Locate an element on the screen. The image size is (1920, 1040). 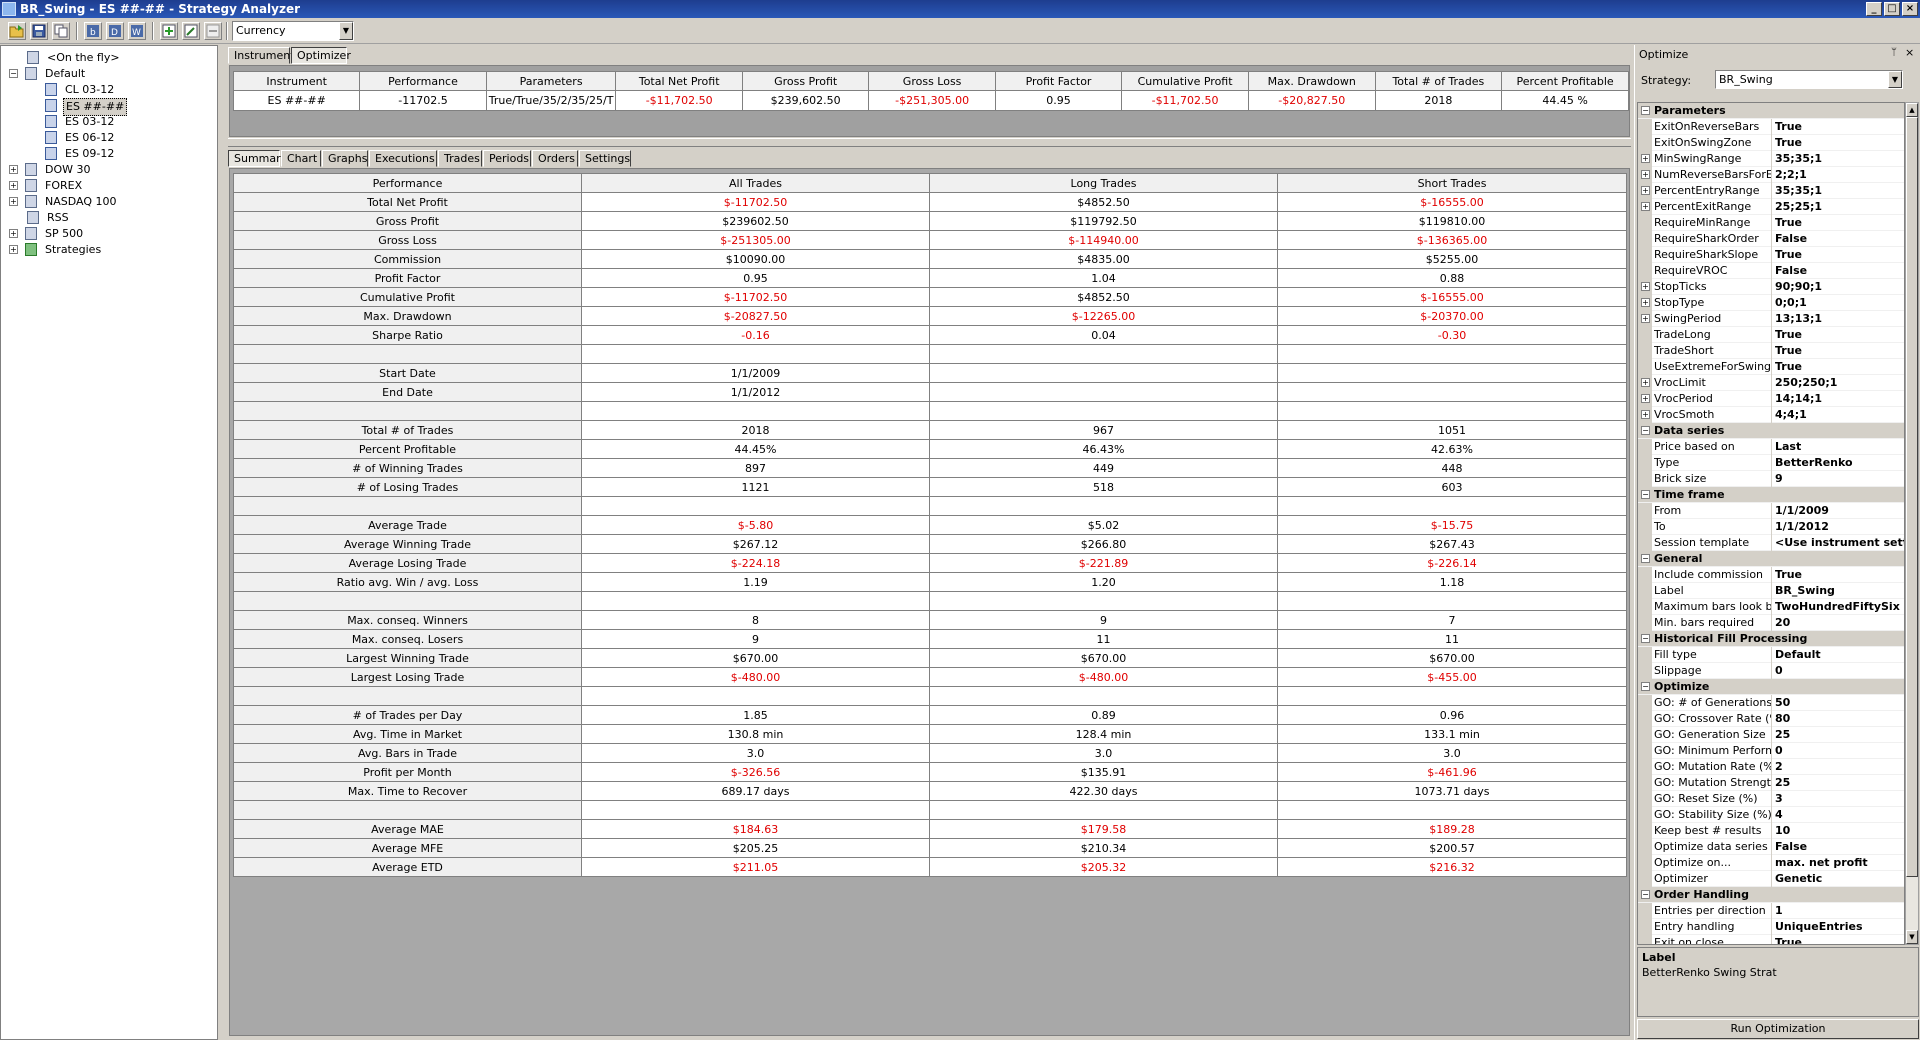
grid-row: Maximum bars look backTwoHundredFiftySix is located at coordinates (1771, 607).